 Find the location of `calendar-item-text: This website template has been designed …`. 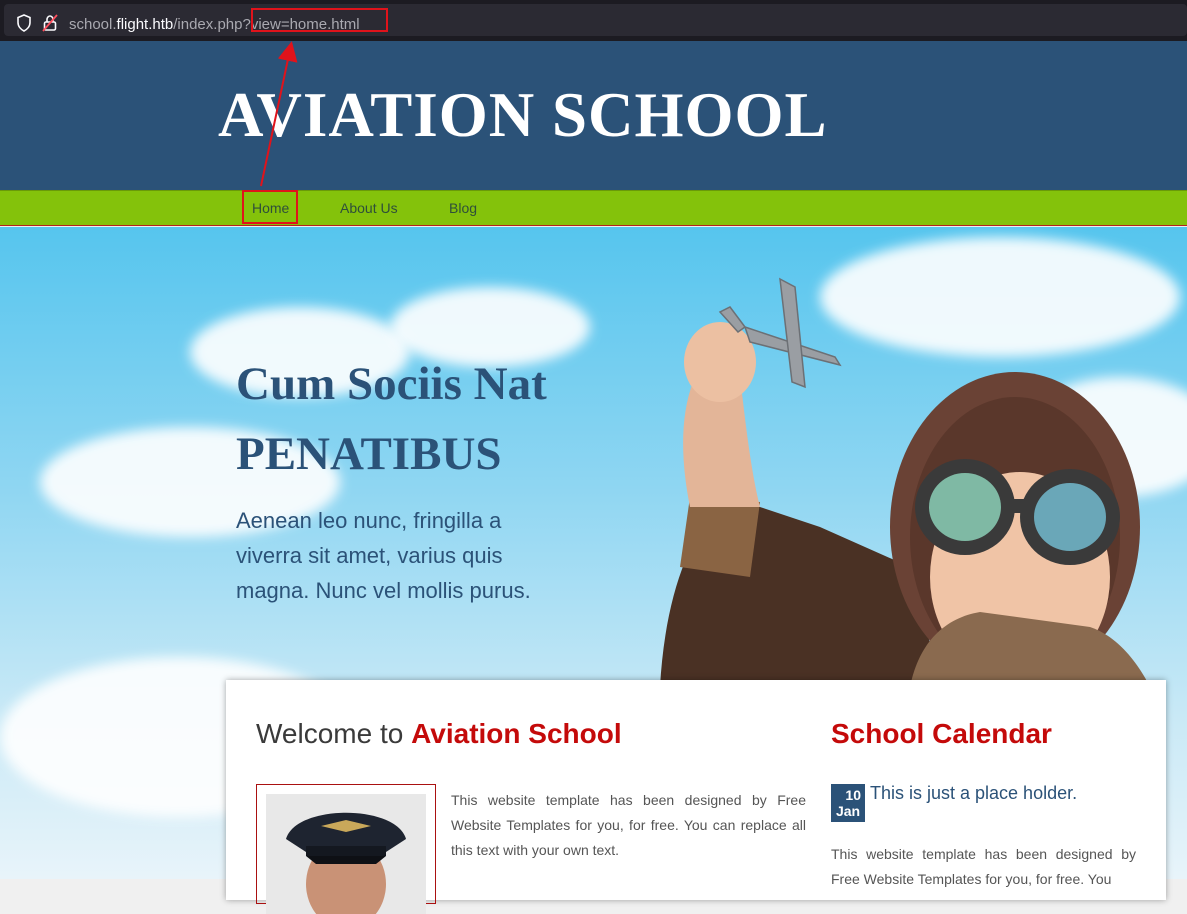

calendar-item-text: This website template has been designed … is located at coordinates (983, 866).